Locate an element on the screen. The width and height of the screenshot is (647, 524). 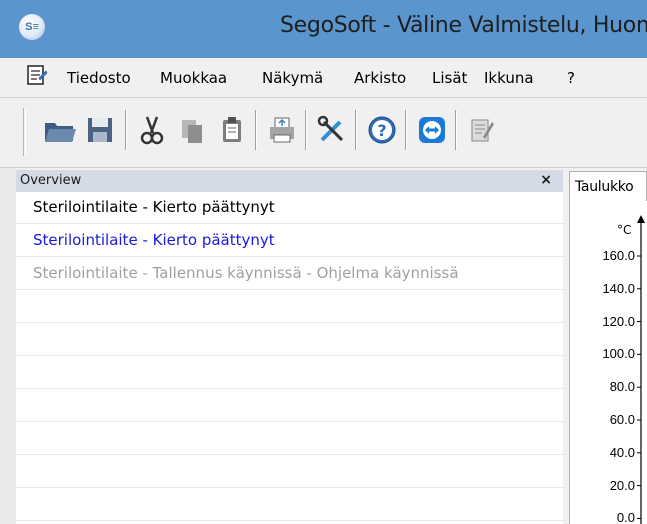
print-icon is located at coordinates (282, 130).